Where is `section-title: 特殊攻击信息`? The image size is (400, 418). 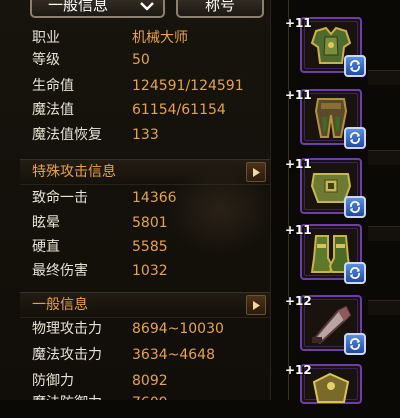 section-title: 特殊攻击信息 is located at coordinates (74, 172).